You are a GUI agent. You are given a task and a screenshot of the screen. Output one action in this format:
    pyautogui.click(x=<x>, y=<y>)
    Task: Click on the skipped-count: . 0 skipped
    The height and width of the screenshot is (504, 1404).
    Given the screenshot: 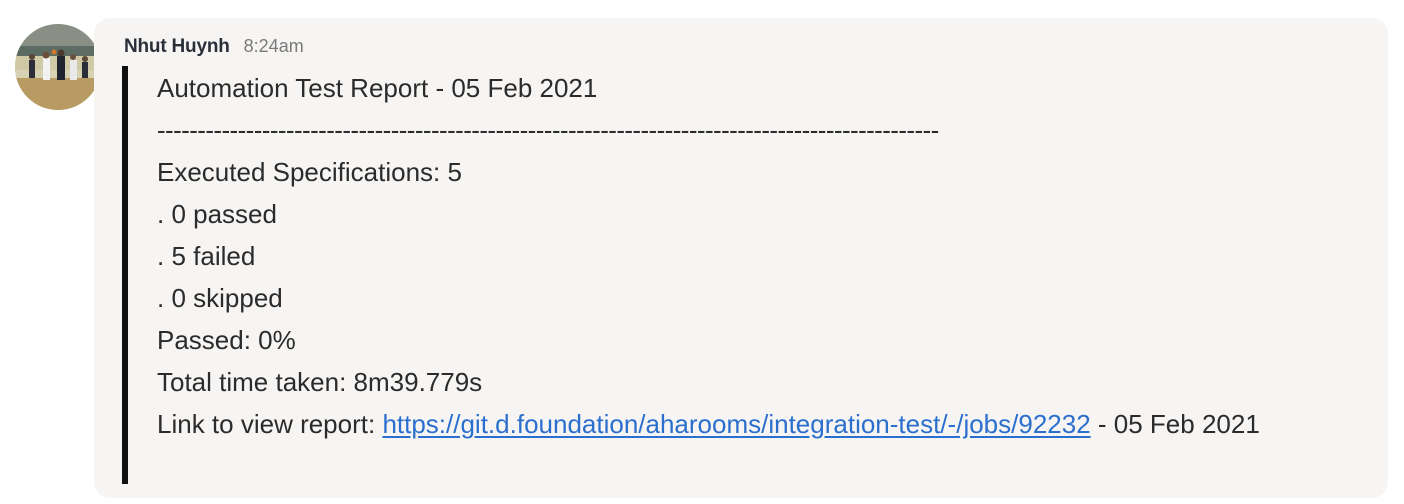 What is the action you would take?
    pyautogui.click(x=220, y=298)
    